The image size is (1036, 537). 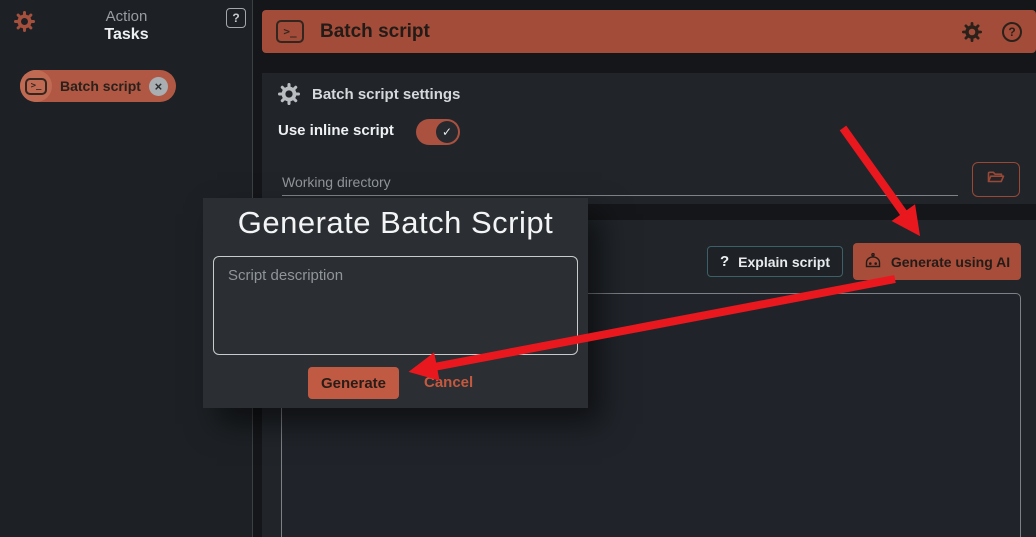 I want to click on sidebar-header: Action Tasks, so click(x=126, y=26).